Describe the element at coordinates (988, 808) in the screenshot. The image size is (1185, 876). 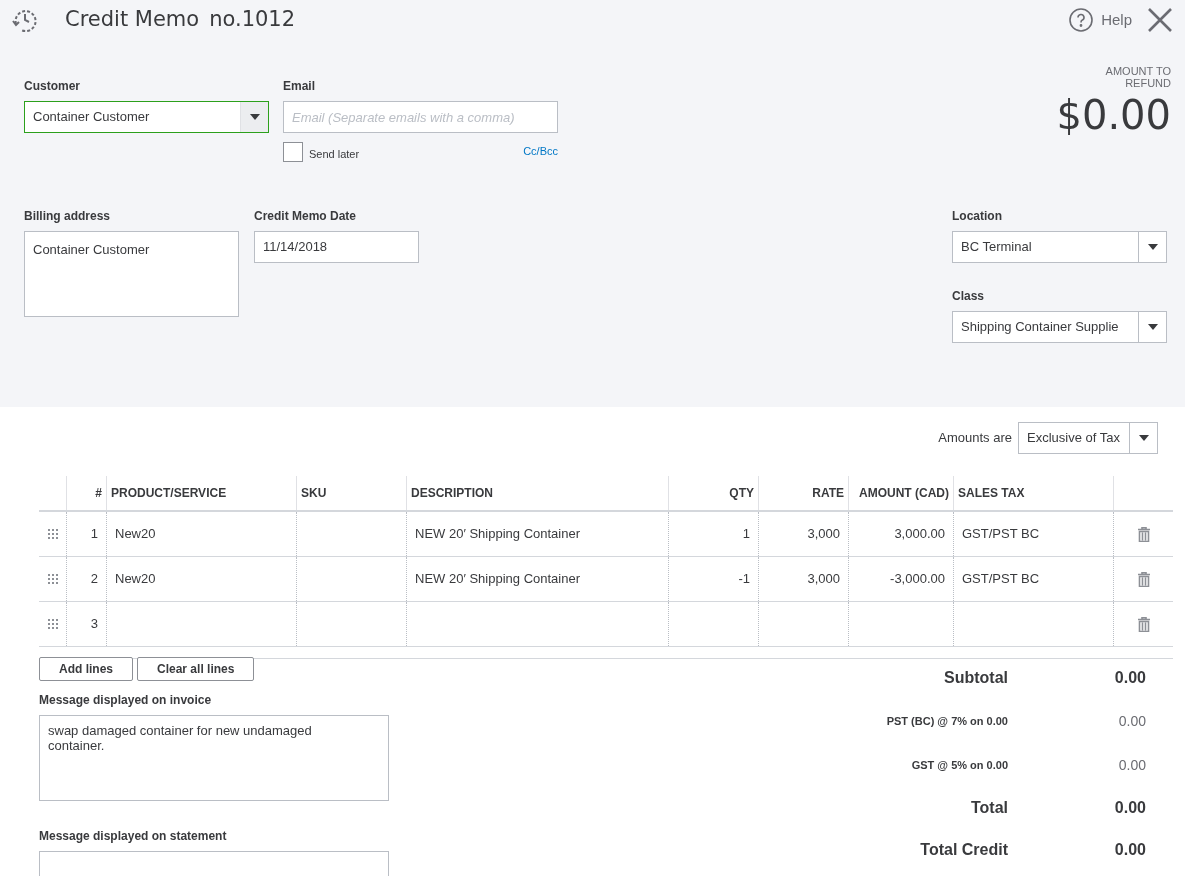
I see `total-label: Total` at that location.